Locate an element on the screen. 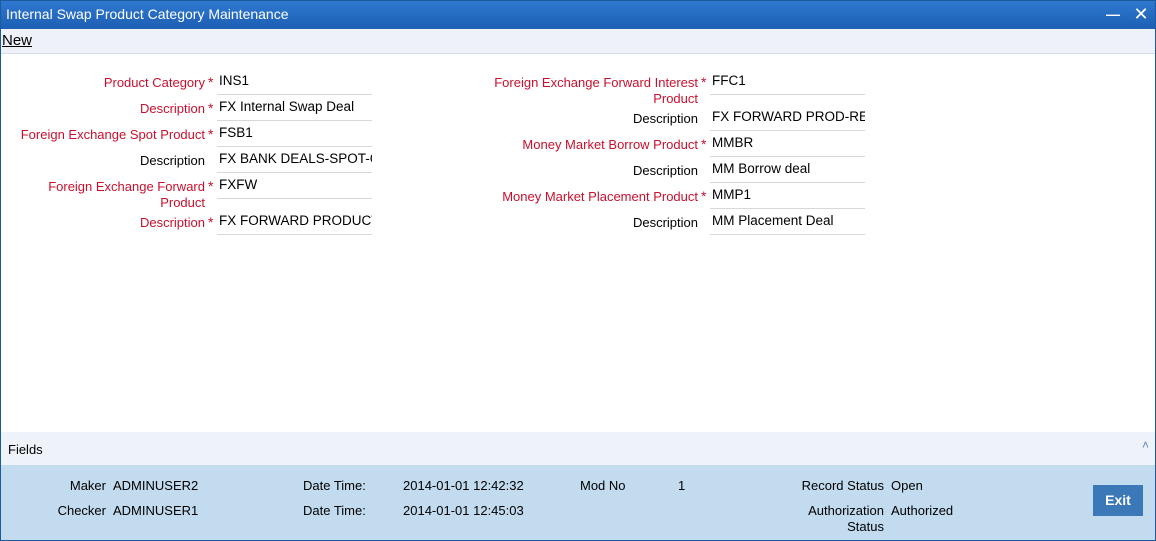 This screenshot has height=541, width=1156. product-category-field: INS1 is located at coordinates (294, 83).